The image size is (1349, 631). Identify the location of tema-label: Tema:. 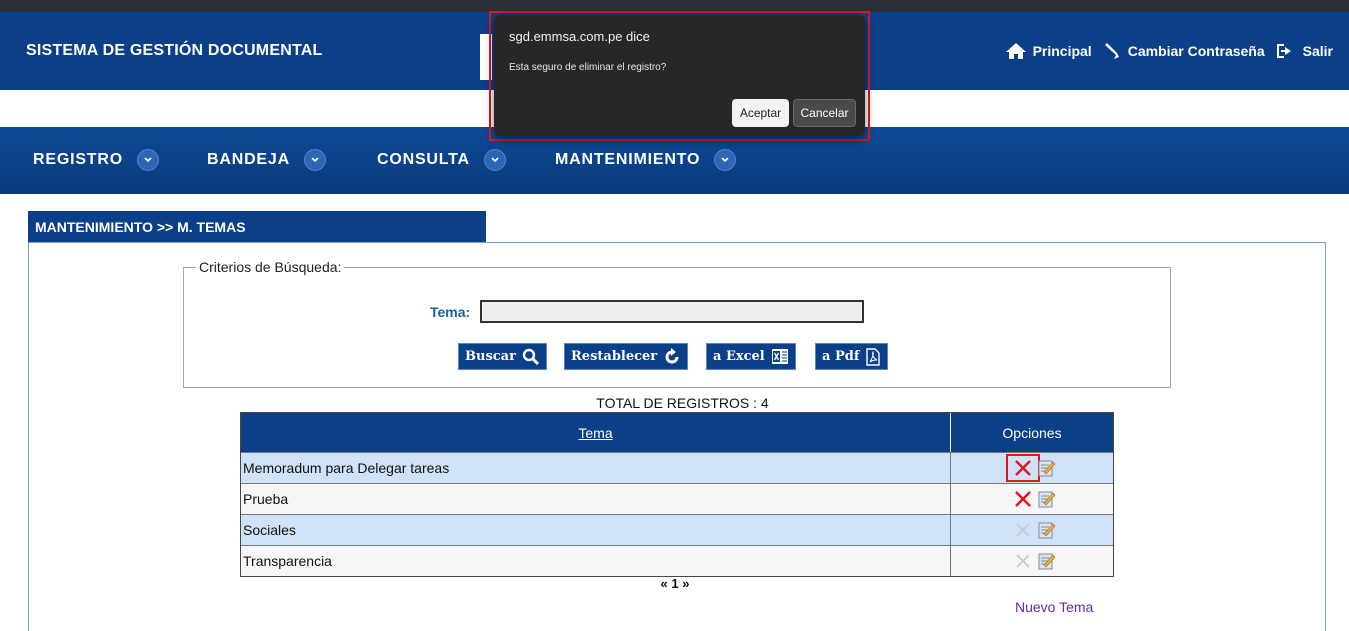
(450, 312).